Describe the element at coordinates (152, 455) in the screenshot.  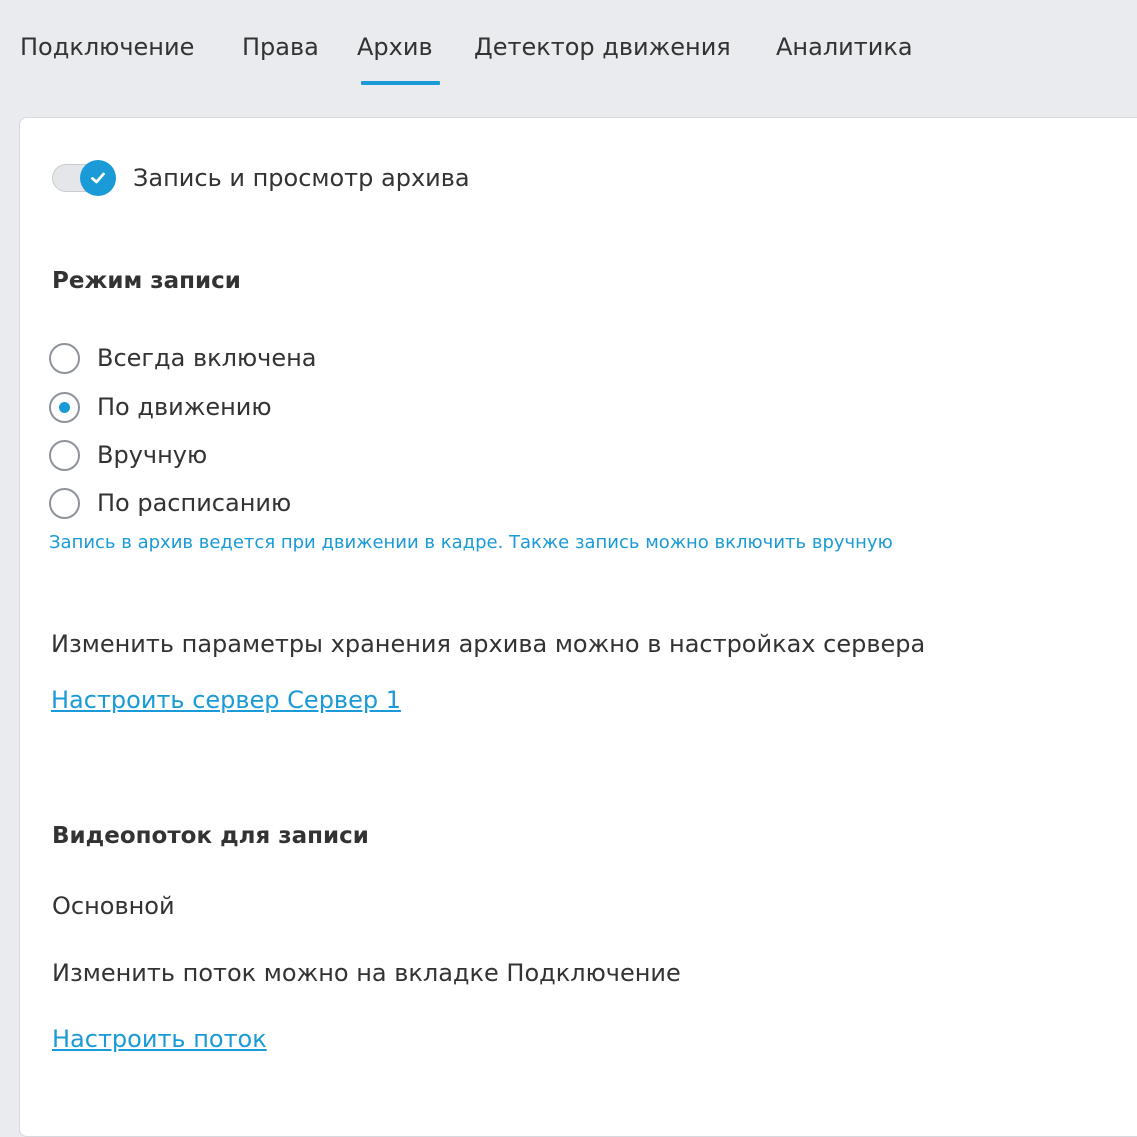
I see `radio-label: Вручную` at that location.